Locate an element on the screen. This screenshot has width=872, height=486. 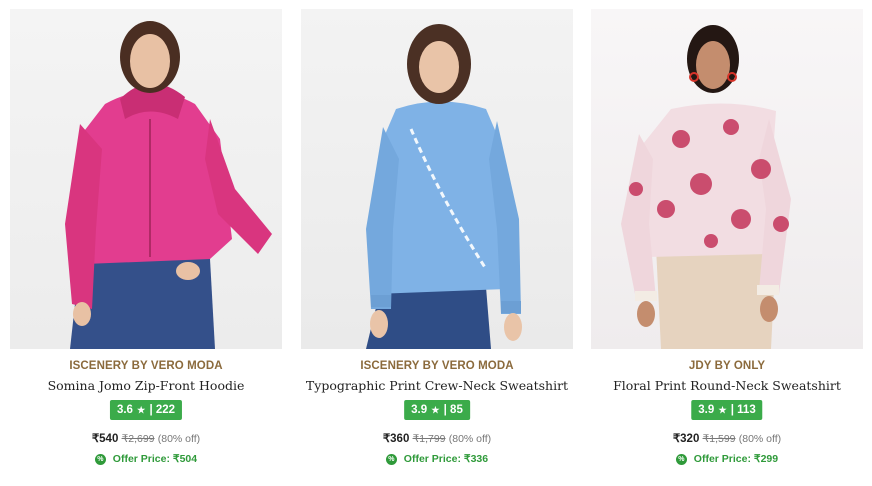
product-title: Floral Print Round-Neck Sweatshirt is located at coordinates (727, 385).